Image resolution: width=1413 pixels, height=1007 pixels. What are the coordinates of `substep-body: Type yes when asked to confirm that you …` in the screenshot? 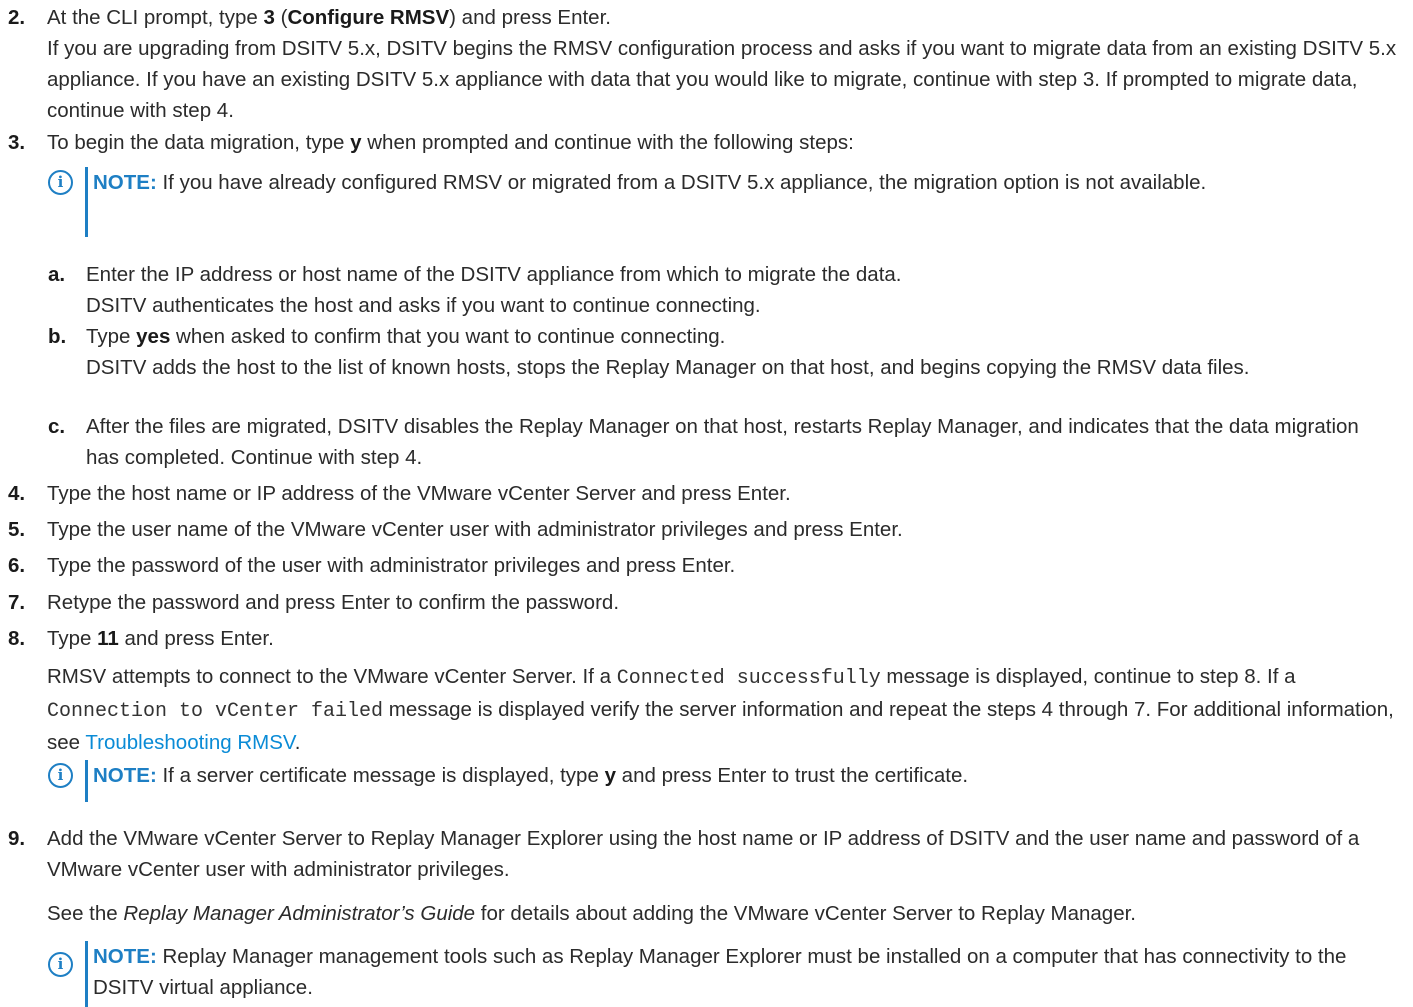 It's located at (734, 352).